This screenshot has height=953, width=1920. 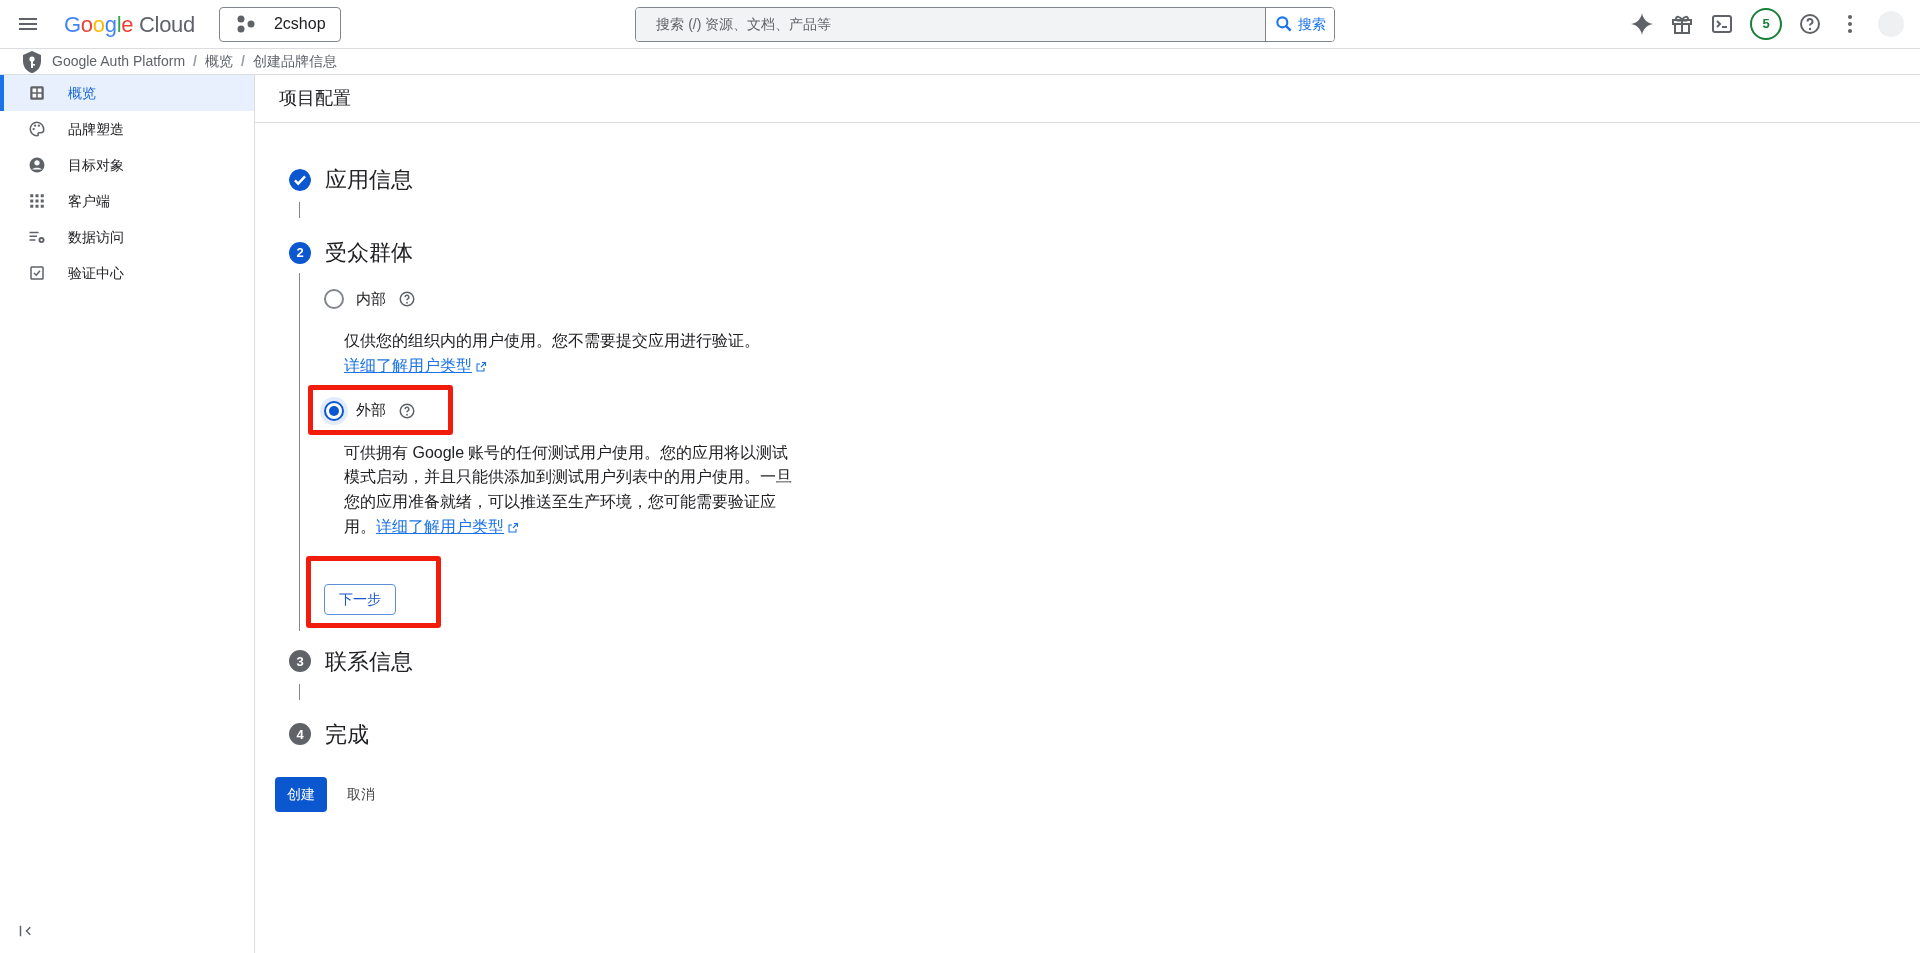 What do you see at coordinates (37, 201) in the screenshot?
I see `grid-icon` at bounding box center [37, 201].